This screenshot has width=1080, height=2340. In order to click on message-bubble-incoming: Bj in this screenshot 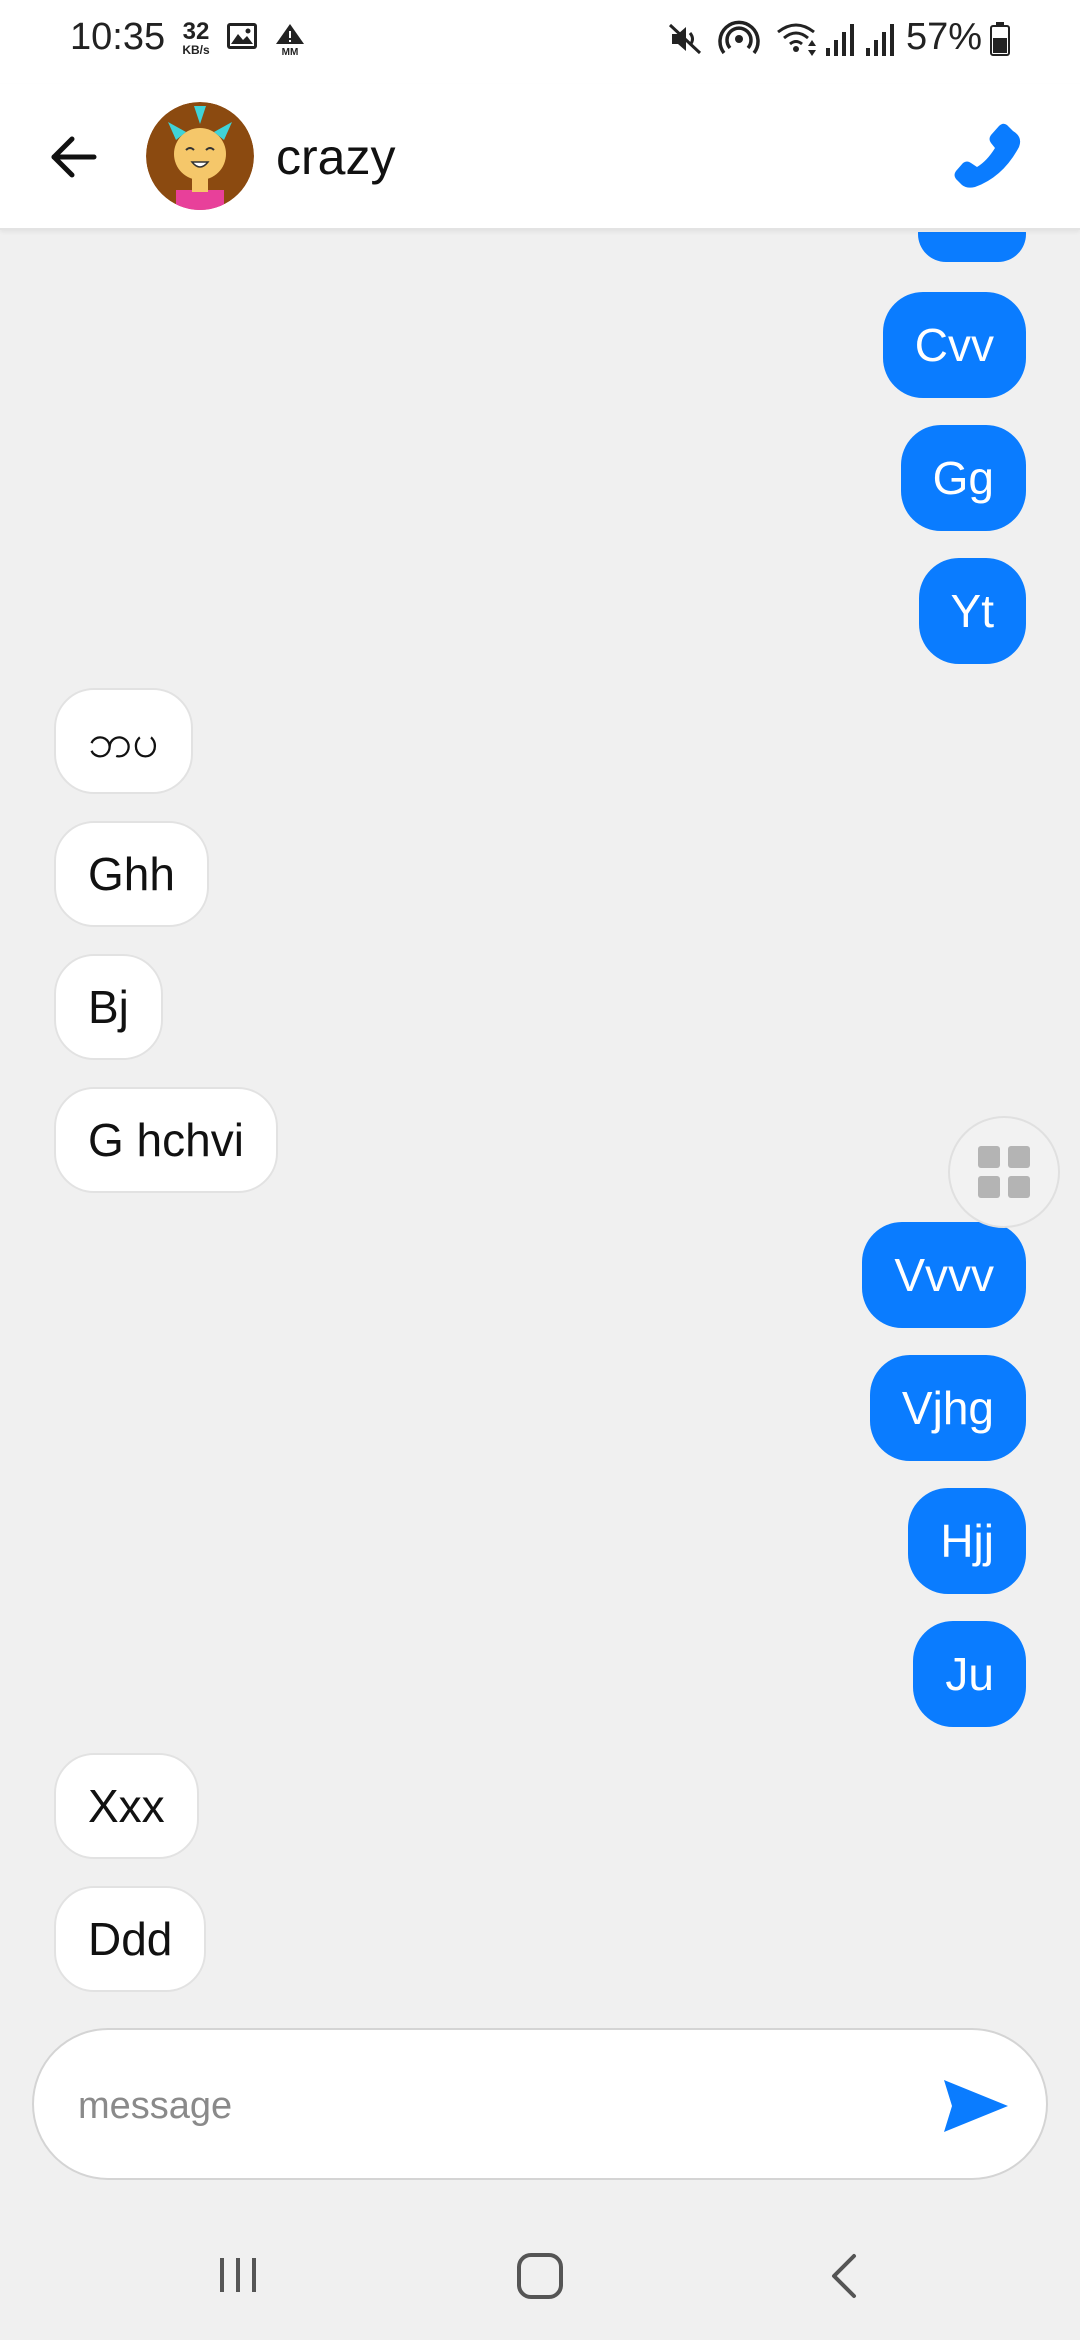, I will do `click(108, 1007)`.